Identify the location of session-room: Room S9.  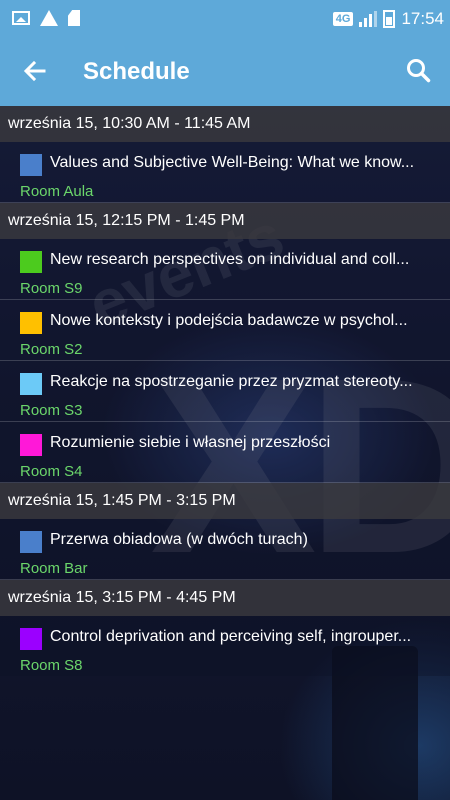
(51, 288).